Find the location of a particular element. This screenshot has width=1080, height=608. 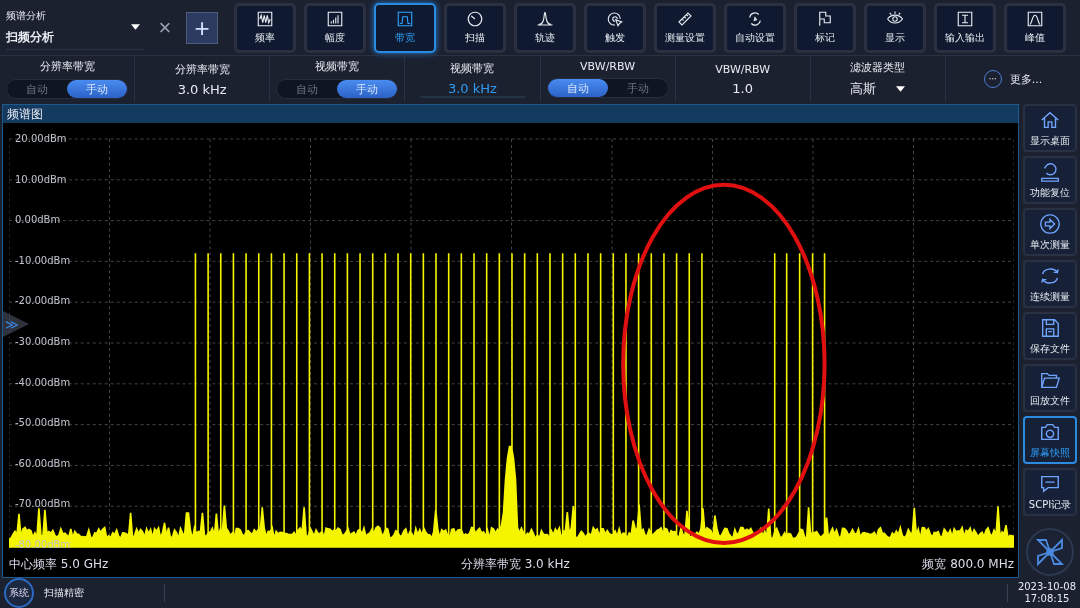

sidebar-button: 保存文件 is located at coordinates (1050, 336).